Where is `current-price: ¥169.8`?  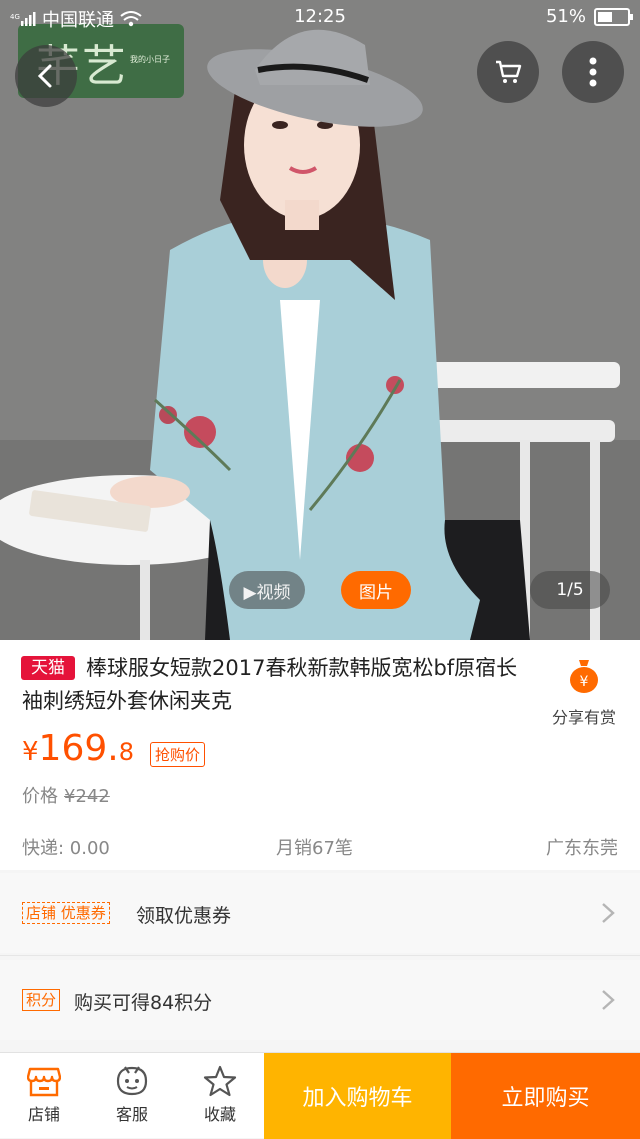 current-price: ¥169.8 is located at coordinates (78, 748).